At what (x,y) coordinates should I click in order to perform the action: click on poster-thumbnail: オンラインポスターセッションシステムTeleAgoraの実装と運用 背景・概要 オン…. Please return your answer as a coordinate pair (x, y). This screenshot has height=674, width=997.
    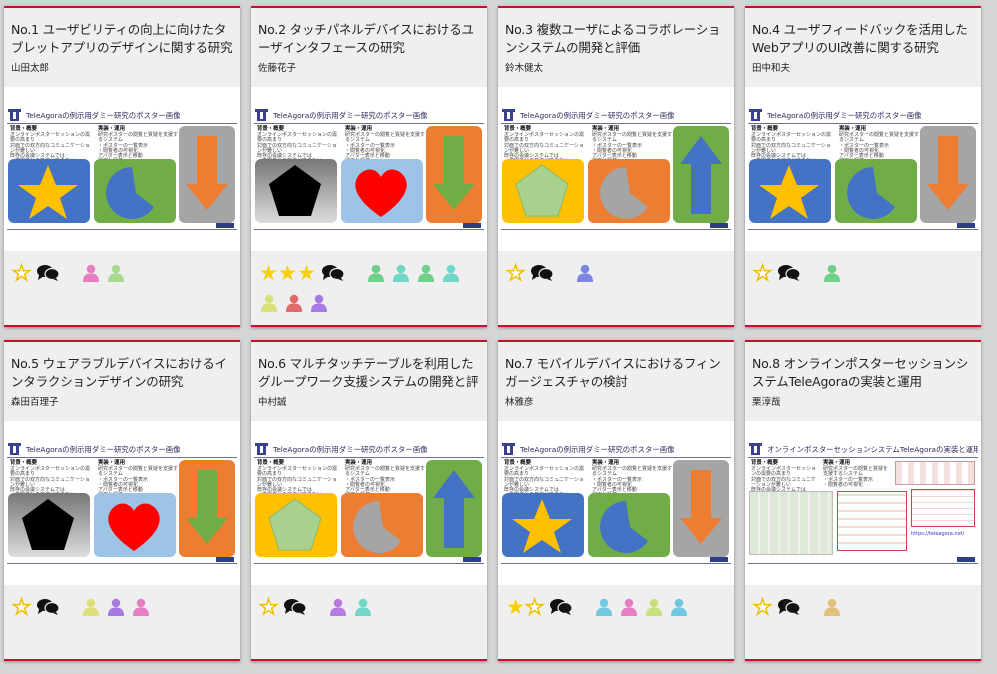
    Looking at the image, I should click on (863, 504).